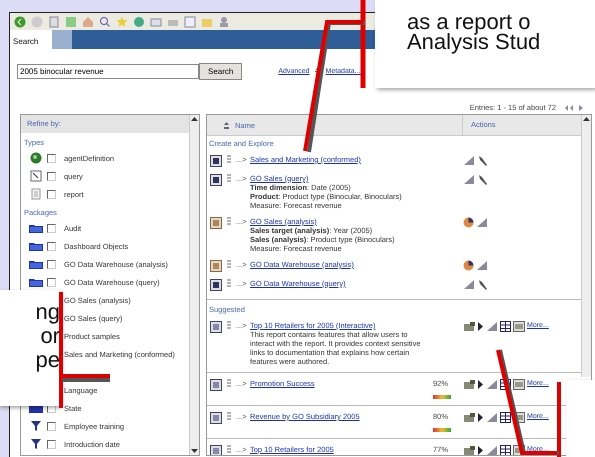 The width and height of the screenshot is (595, 457). I want to click on sphere-icon, so click(36, 158).